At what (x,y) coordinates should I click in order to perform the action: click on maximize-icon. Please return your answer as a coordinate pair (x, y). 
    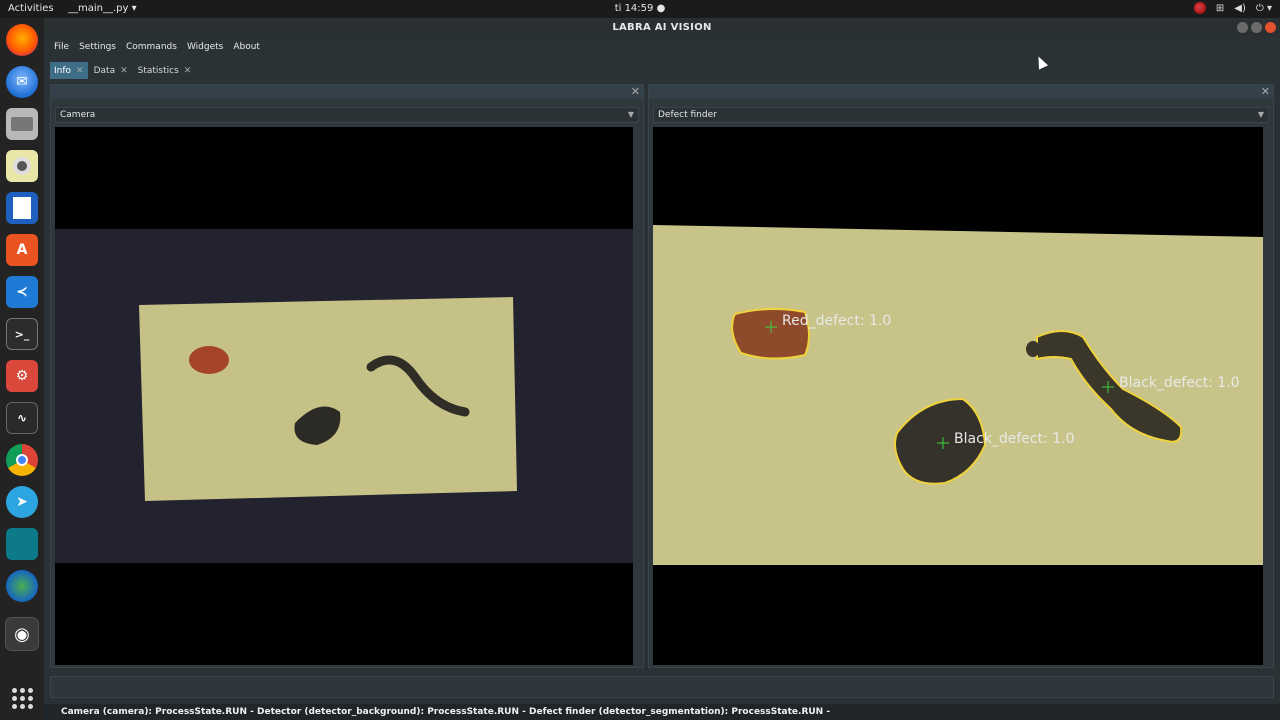
    Looking at the image, I should click on (1256, 27).